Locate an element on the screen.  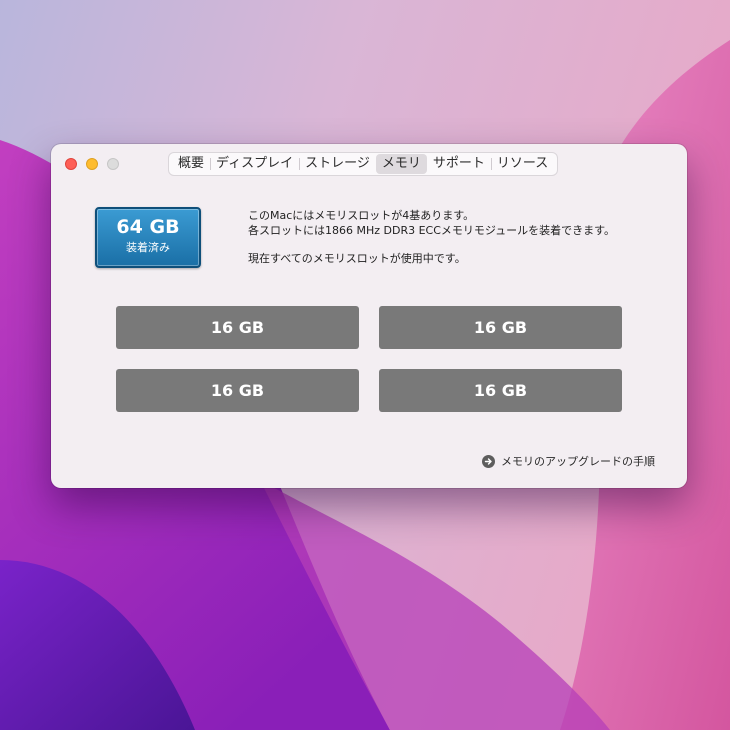
info-line-module-type: 各スロットには1866 MHz DDR3 ECCメモリモジュールを装着できます。 is located at coordinates (432, 230).